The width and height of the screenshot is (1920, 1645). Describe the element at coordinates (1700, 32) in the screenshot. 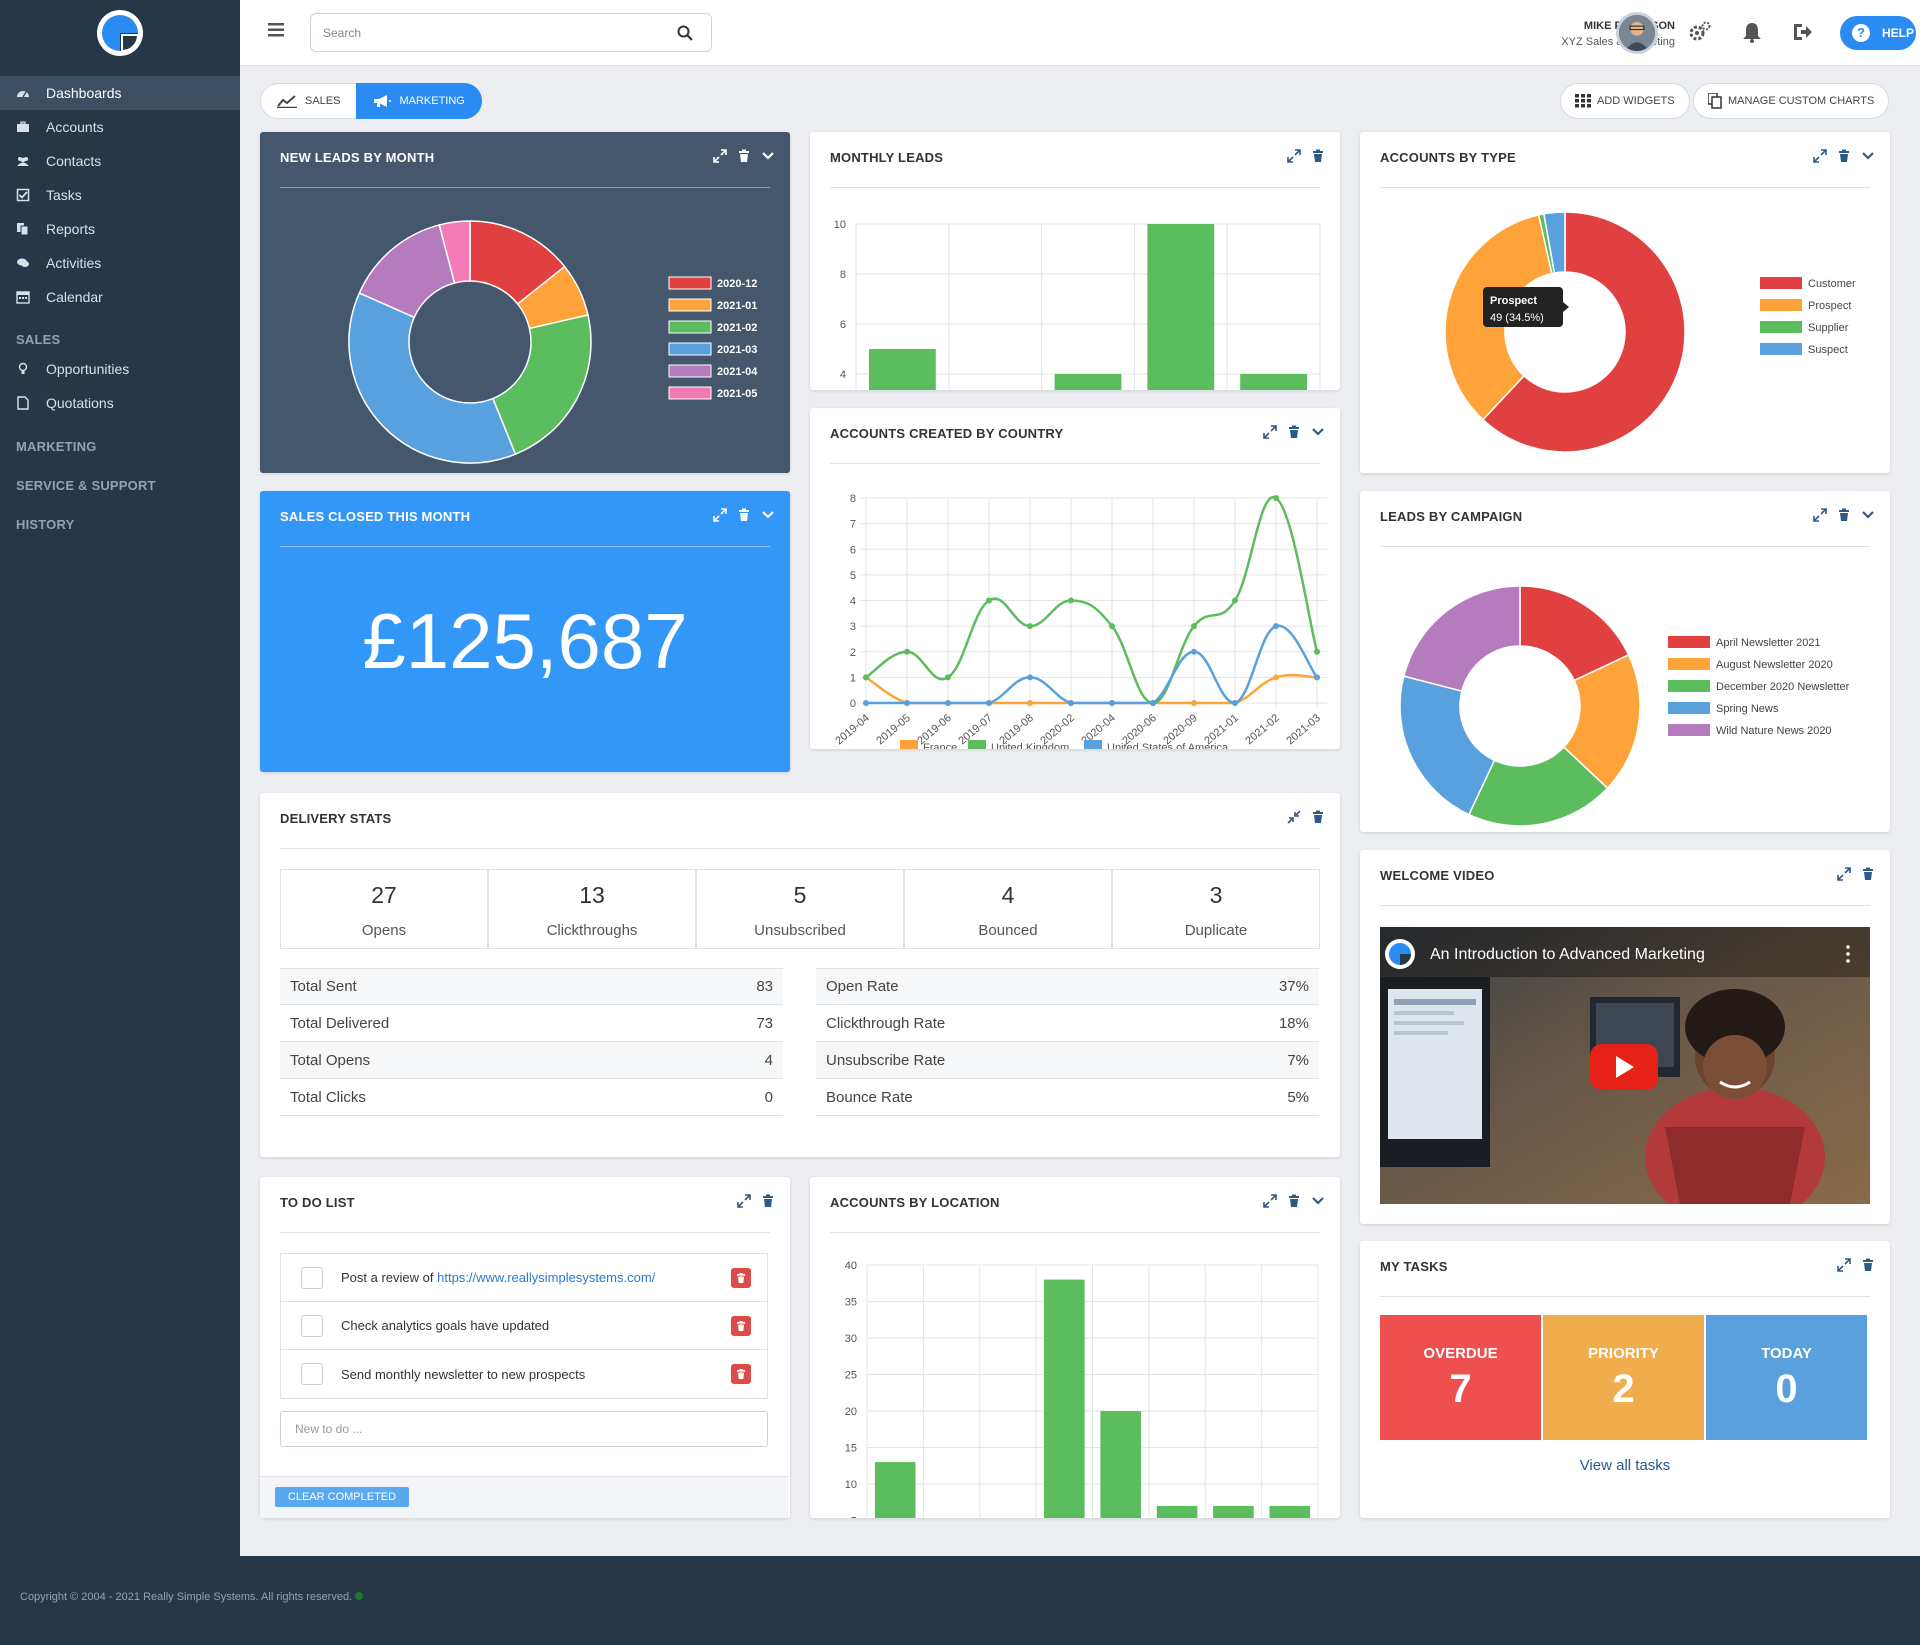

I see `gears-icon` at that location.